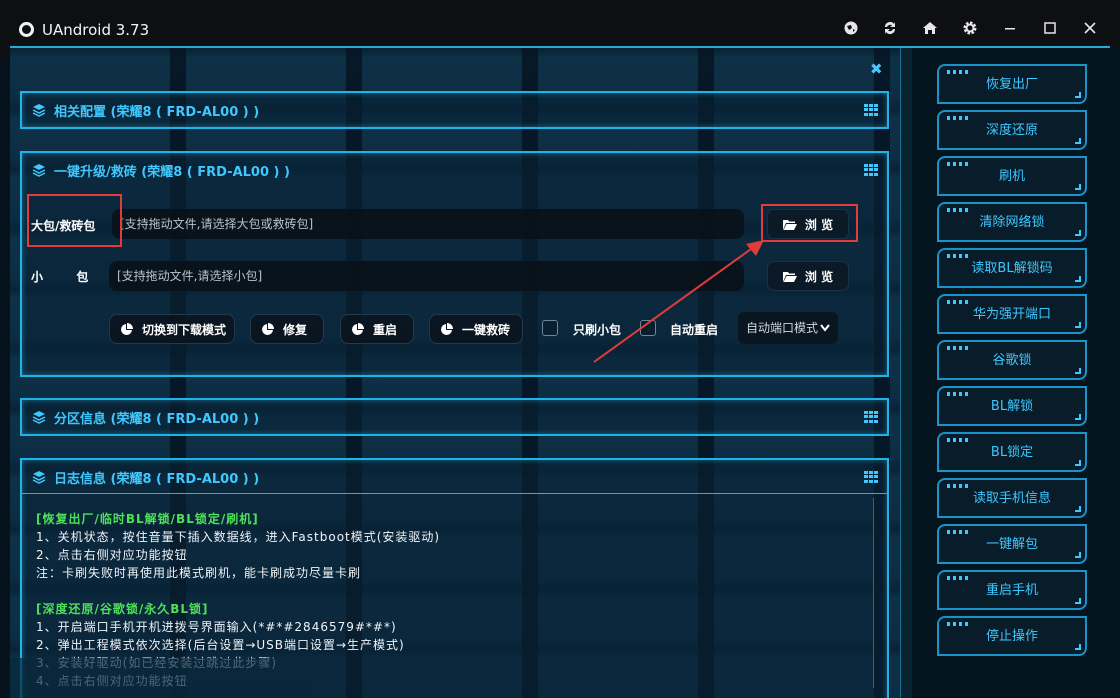 Image resolution: width=1120 pixels, height=698 pixels. Describe the element at coordinates (970, 30) in the screenshot. I see `gear-icon` at that location.